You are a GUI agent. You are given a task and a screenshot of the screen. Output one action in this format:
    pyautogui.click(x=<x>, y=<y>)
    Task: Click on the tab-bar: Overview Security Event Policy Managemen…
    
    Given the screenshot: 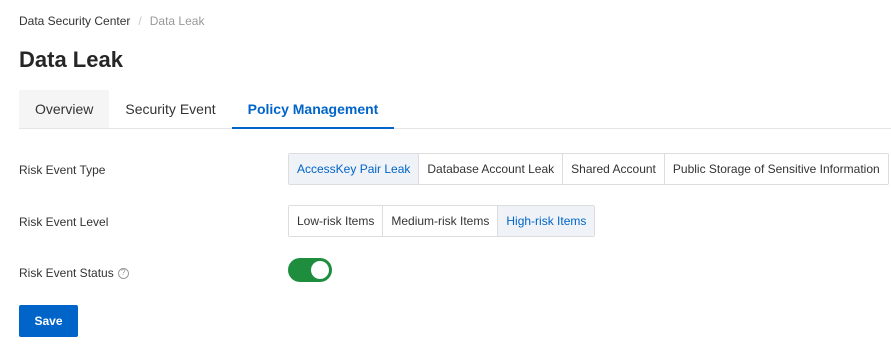 What is the action you would take?
    pyautogui.click(x=455, y=109)
    